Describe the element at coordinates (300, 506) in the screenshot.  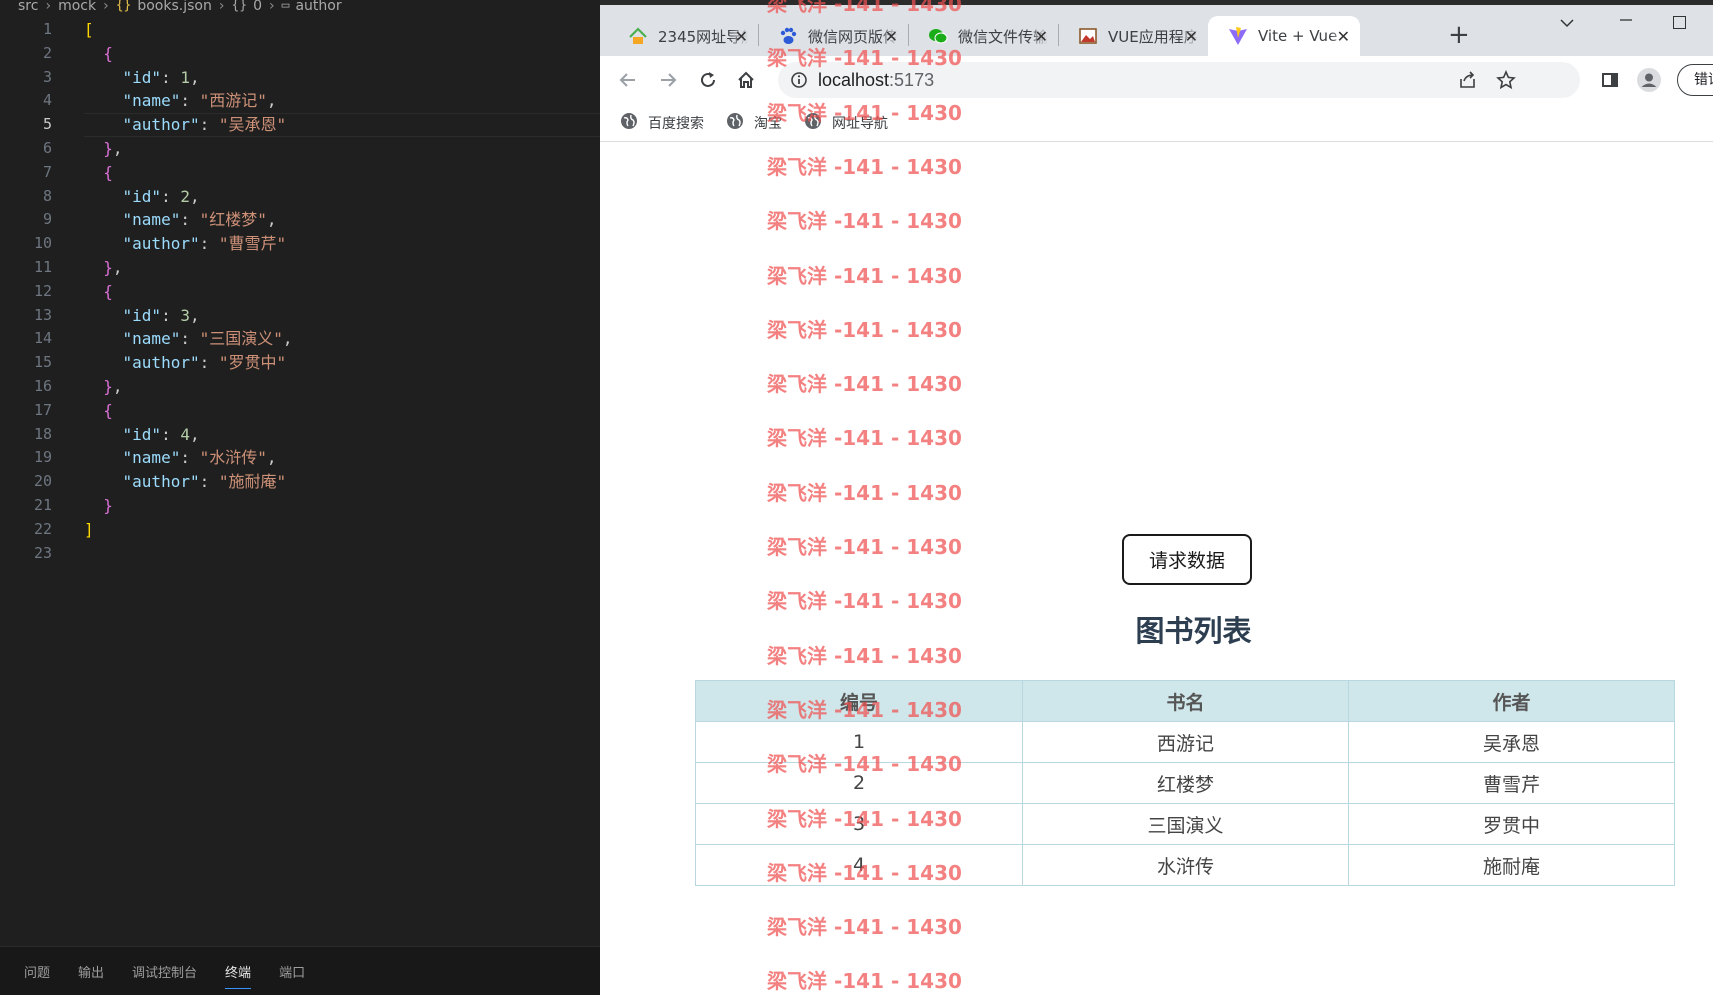
I see `code-line: 21 }` at that location.